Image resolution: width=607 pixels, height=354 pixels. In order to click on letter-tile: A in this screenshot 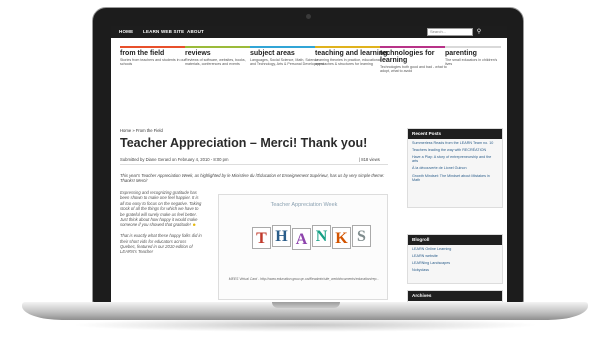, I will do `click(301, 239)`.